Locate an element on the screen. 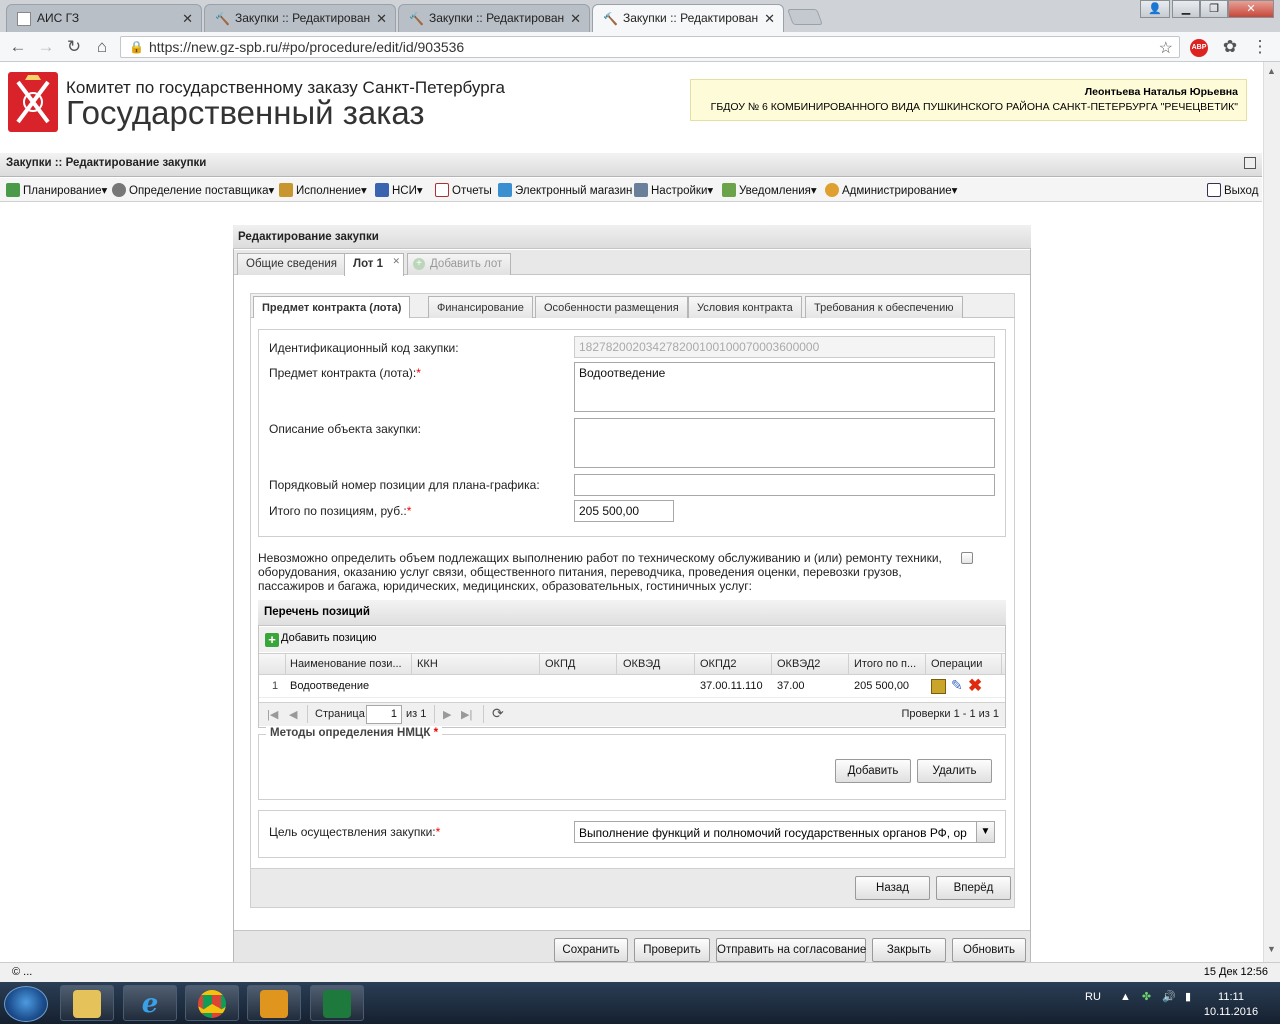  adblock-icon: ABP is located at coordinates (1199, 48).